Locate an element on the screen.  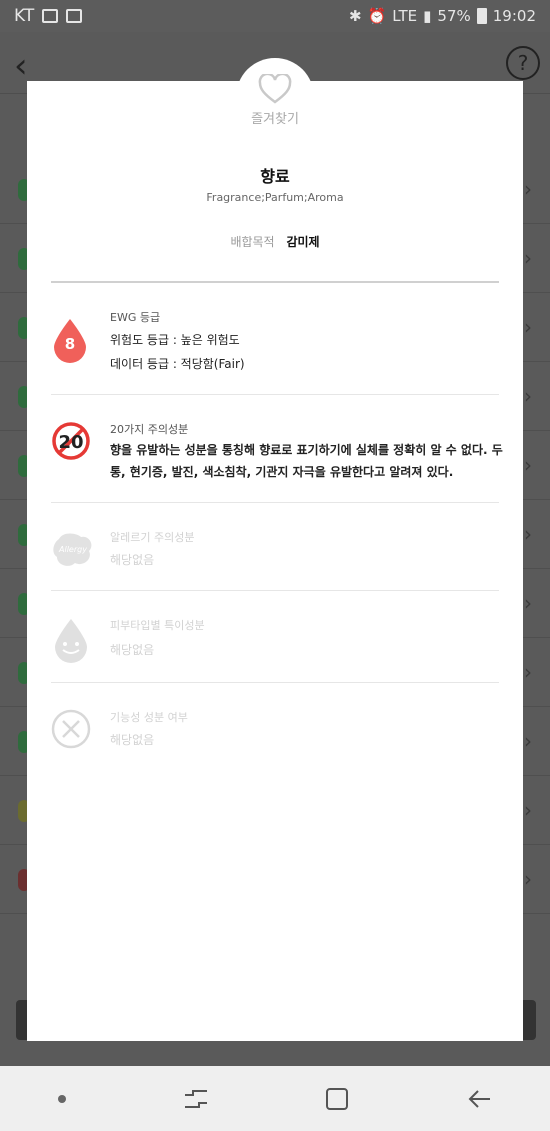
alarm-icon: ⏰ is located at coordinates (377, 16).